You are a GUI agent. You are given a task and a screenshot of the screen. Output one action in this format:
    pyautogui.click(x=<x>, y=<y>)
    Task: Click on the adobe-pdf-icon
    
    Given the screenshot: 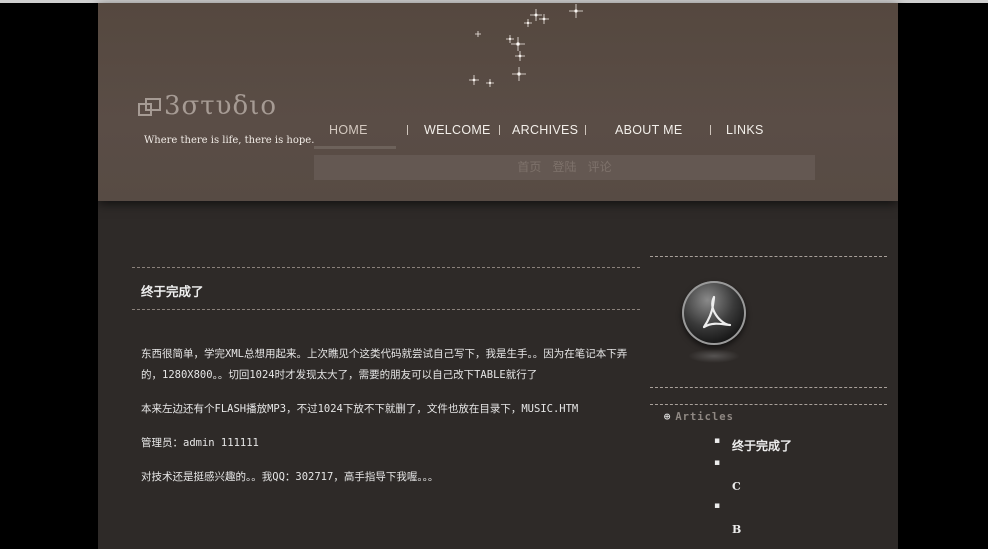 What is the action you would take?
    pyautogui.click(x=714, y=313)
    